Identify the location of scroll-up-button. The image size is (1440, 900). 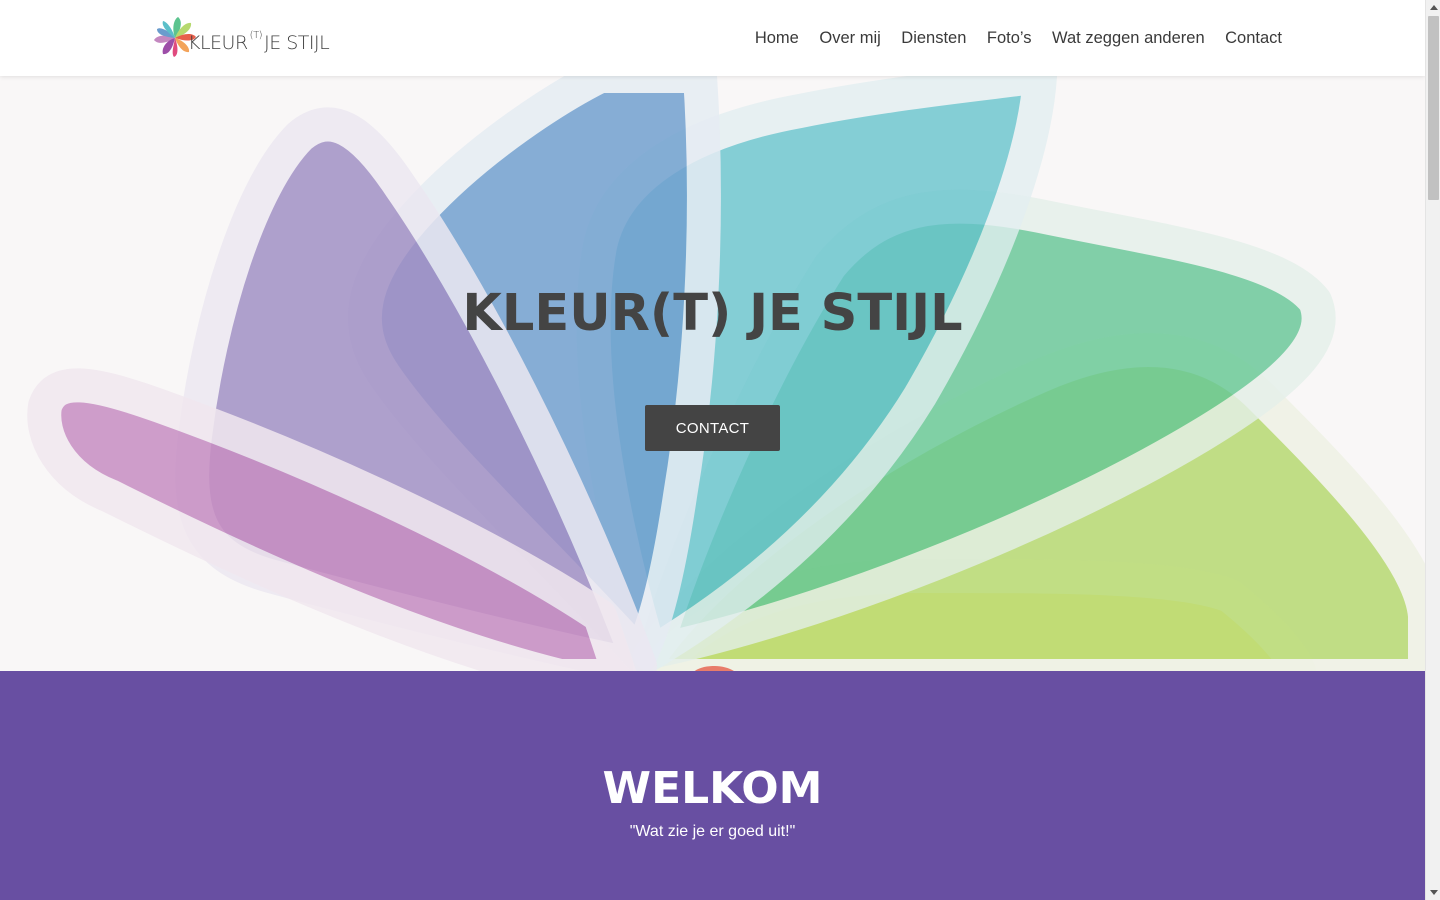
(1433, 7).